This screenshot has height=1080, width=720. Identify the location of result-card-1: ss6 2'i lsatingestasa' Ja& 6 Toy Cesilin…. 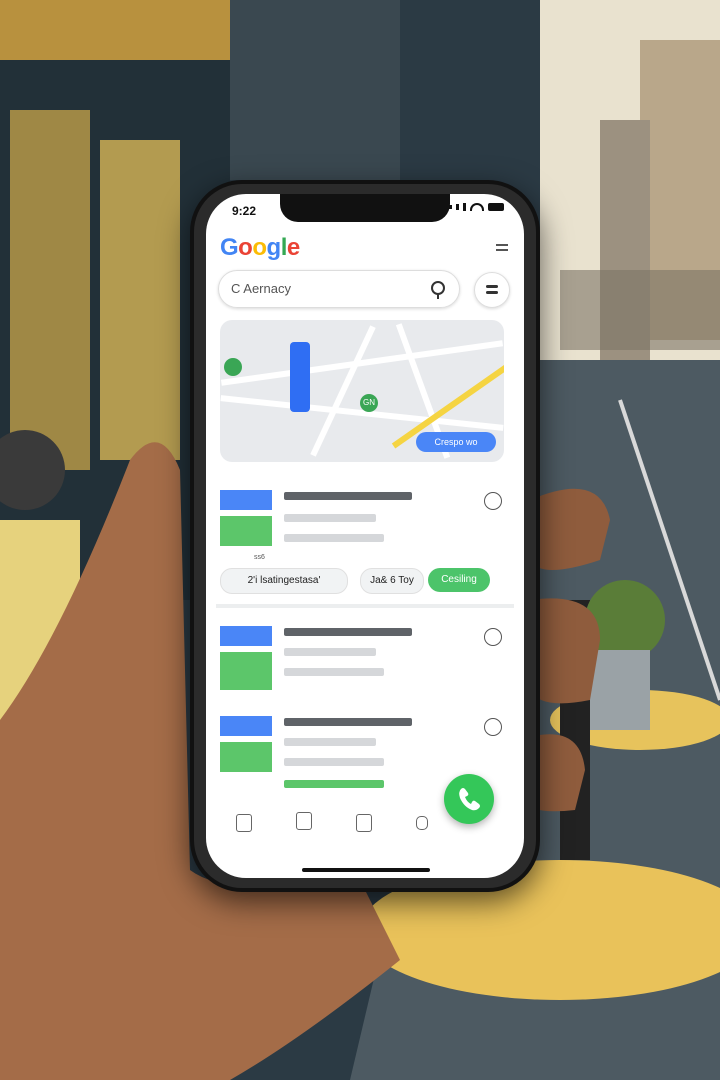
(365, 541).